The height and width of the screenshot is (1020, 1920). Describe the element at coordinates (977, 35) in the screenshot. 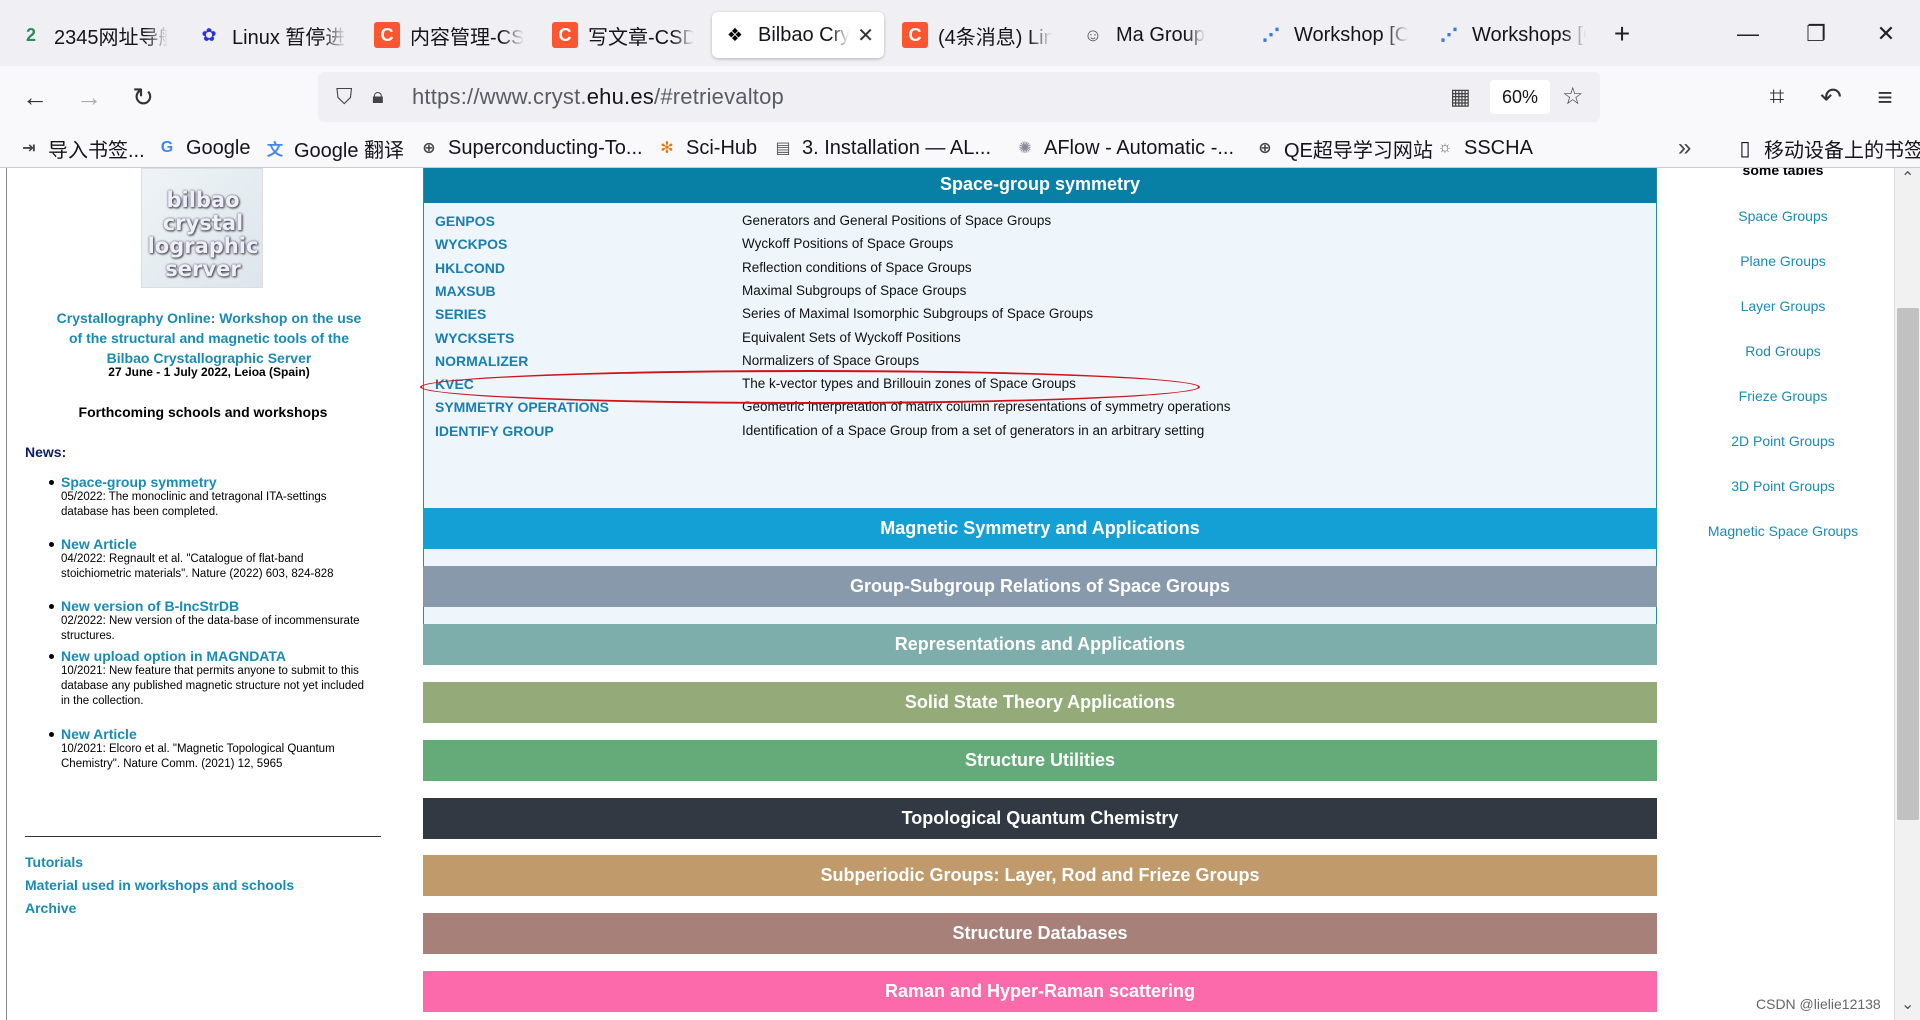

I see `tab-6: C(4条消息) Linux` at that location.